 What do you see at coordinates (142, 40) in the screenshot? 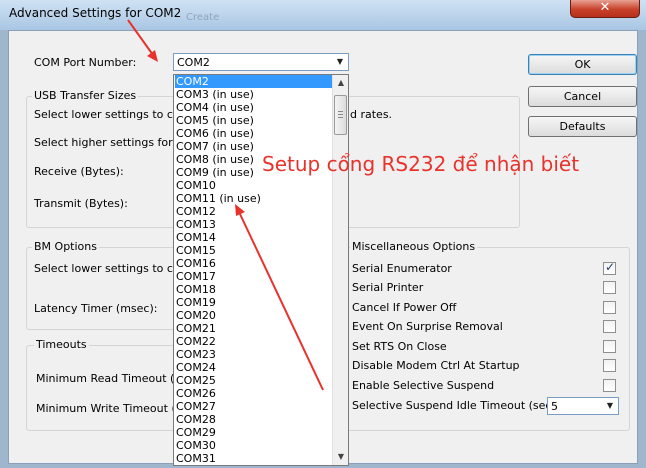
I see `arrow-to-com-port` at bounding box center [142, 40].